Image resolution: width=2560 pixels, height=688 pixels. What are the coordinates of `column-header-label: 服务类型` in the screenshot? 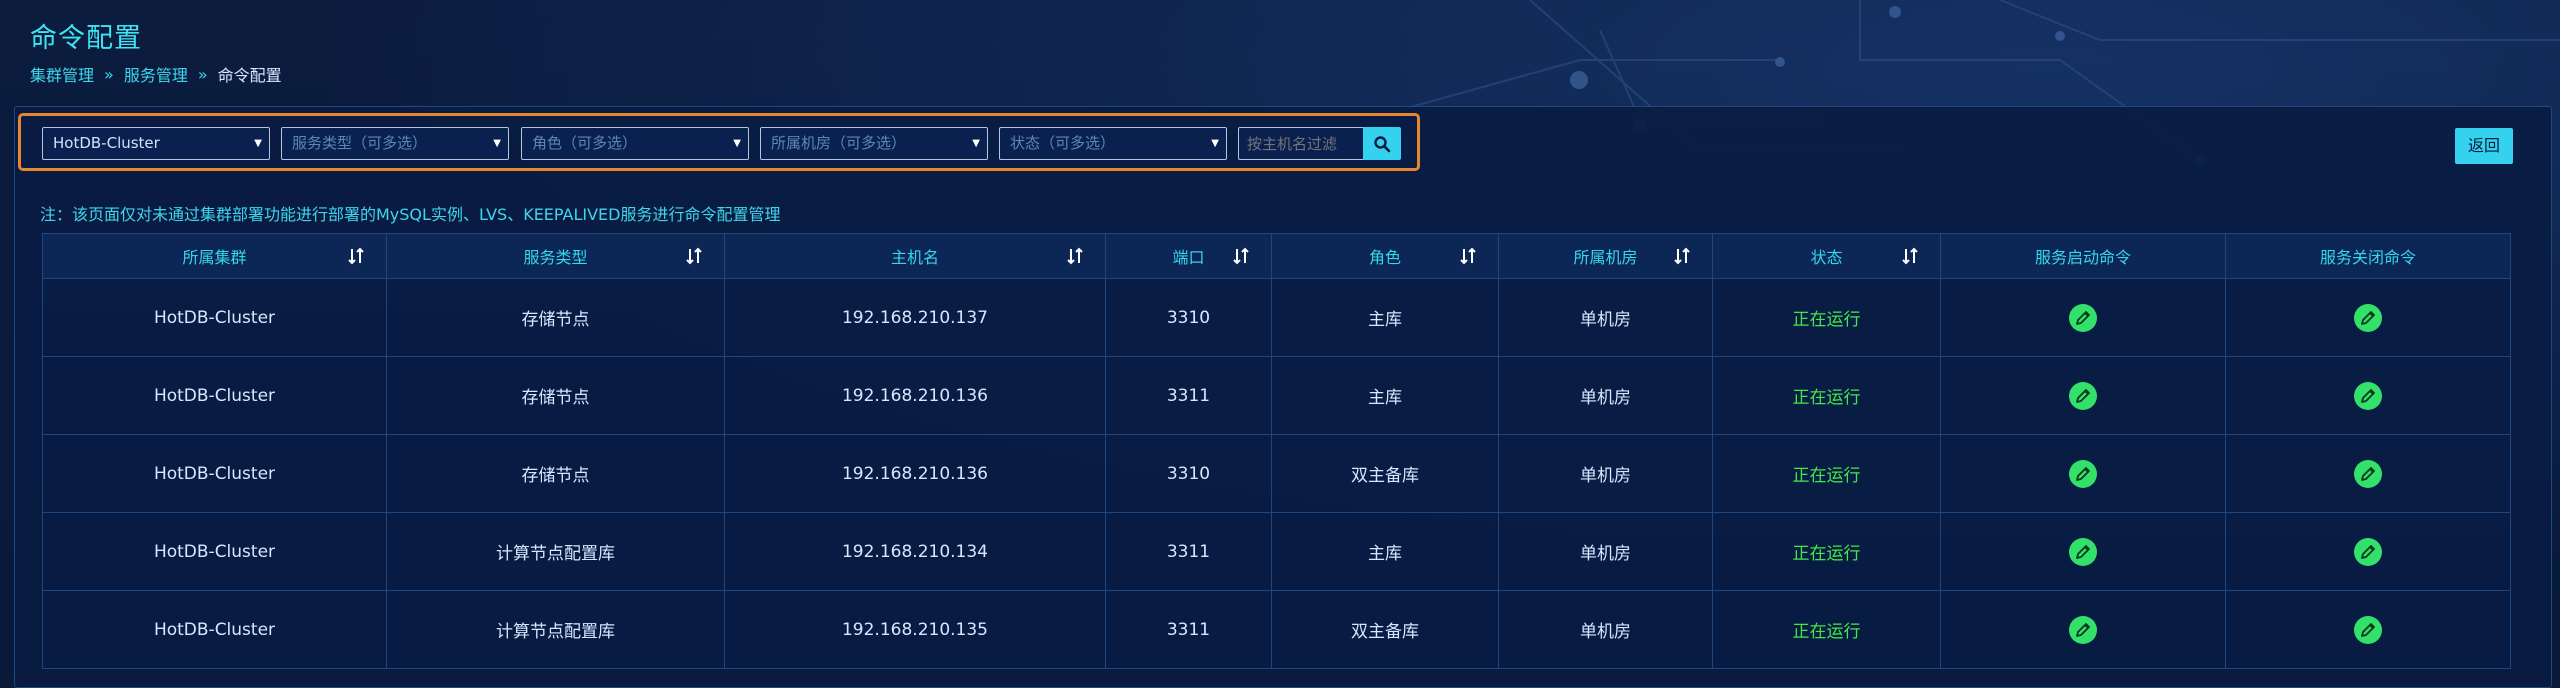 It's located at (555, 257).